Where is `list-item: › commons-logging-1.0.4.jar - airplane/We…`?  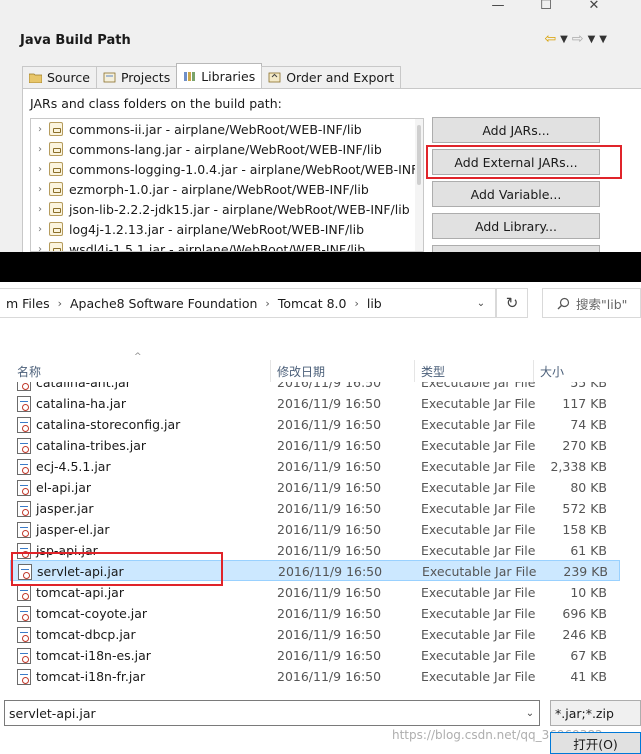
list-item: › commons-logging-1.0.4.jar - airplane/We… is located at coordinates (227, 169).